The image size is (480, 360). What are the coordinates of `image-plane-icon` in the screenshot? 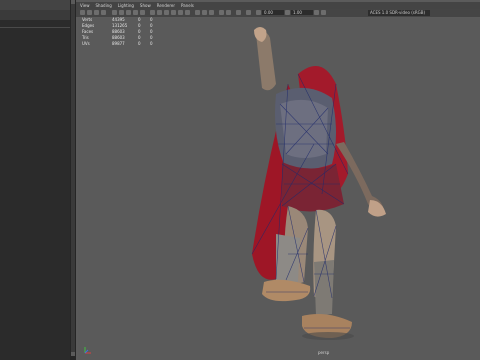 It's located at (103, 12).